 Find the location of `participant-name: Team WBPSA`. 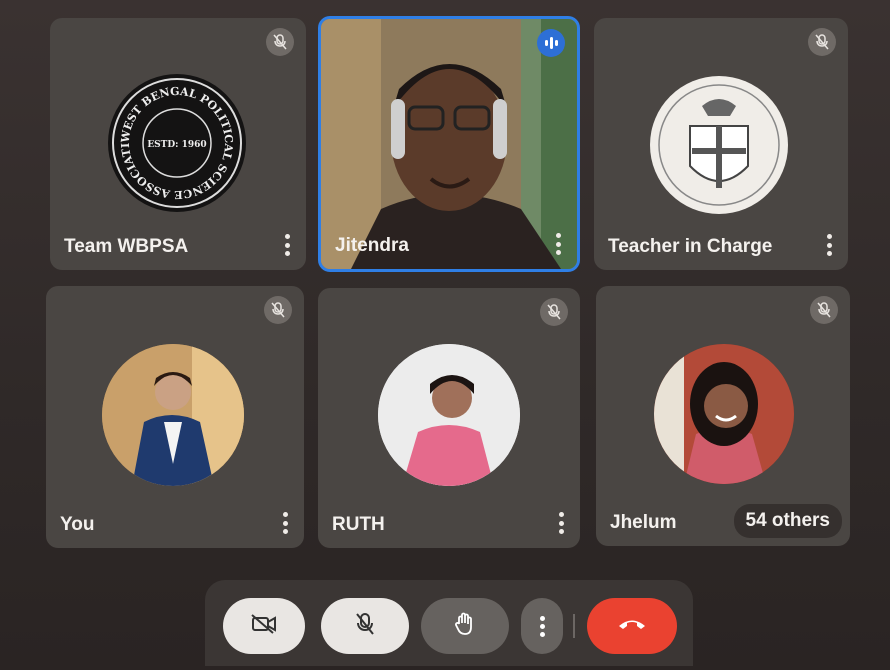

participant-name: Team WBPSA is located at coordinates (126, 246).